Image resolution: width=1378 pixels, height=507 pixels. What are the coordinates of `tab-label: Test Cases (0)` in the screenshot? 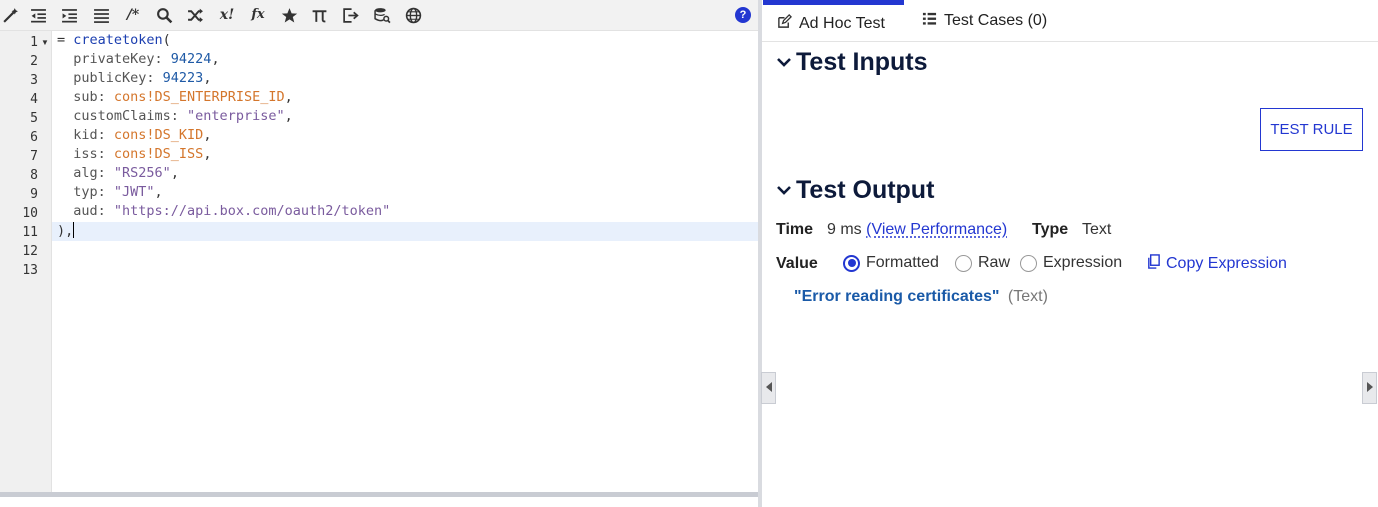 It's located at (996, 20).